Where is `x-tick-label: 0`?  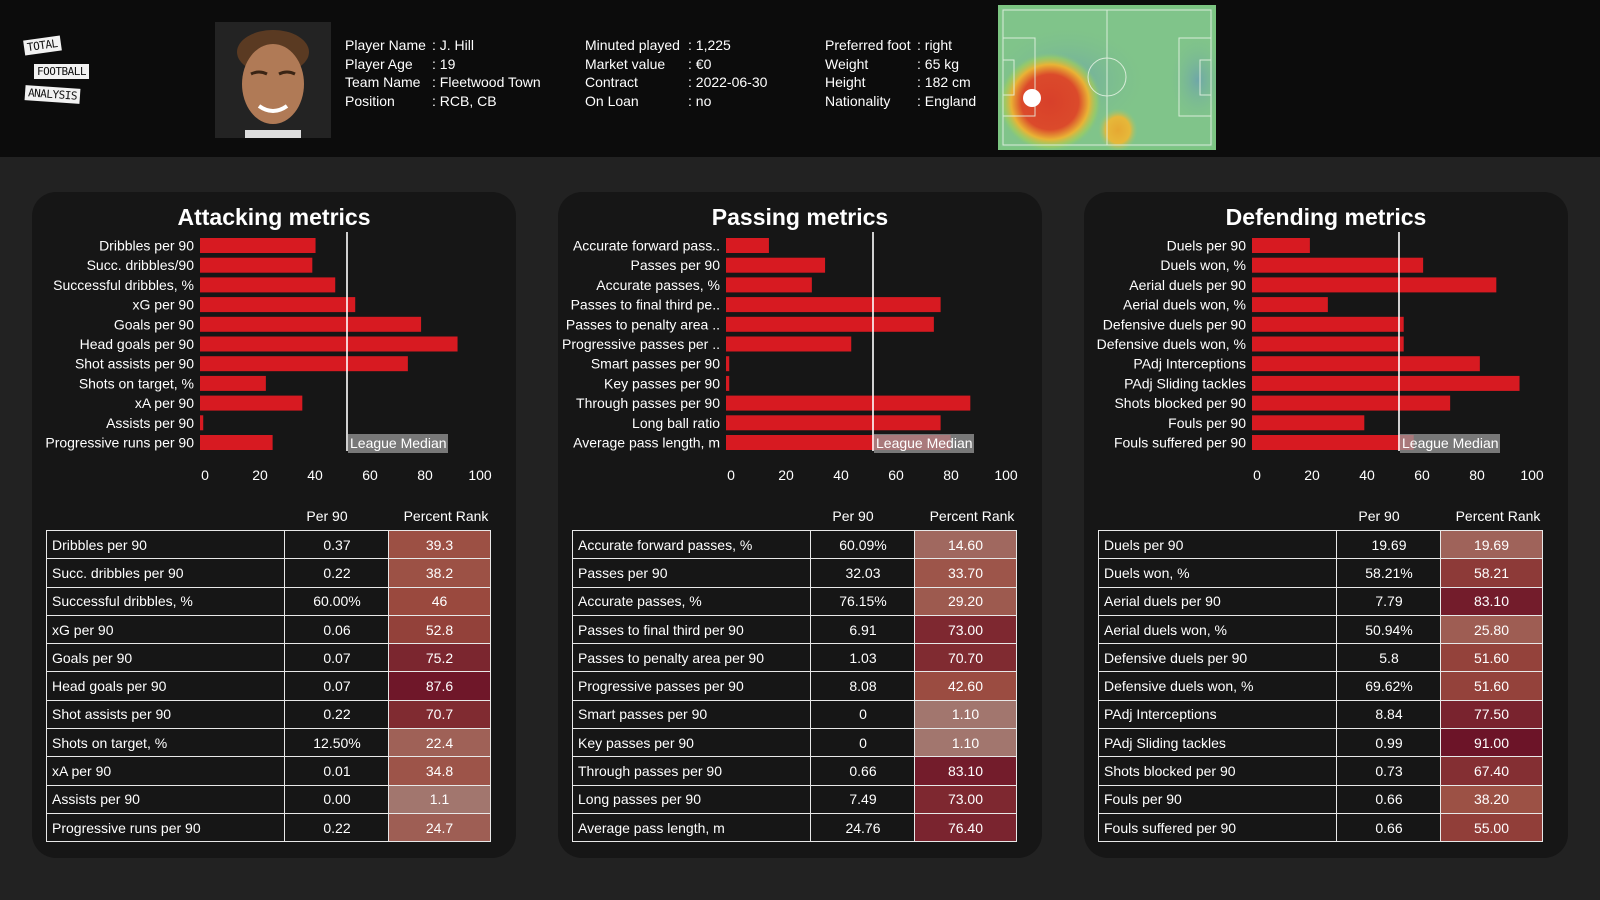
x-tick-label: 0 is located at coordinates (1257, 475).